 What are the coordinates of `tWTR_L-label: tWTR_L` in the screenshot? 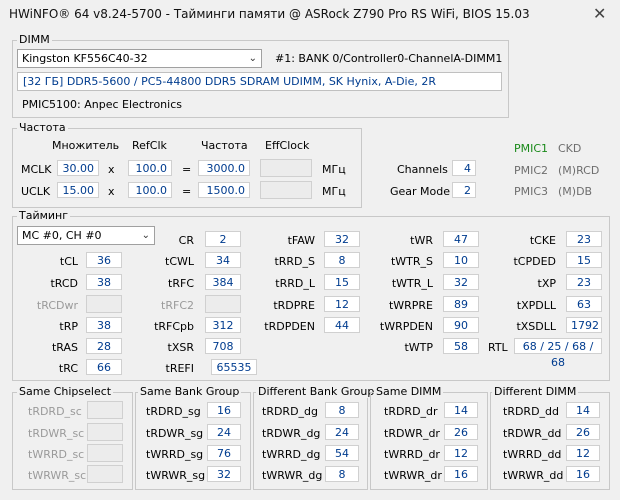 It's located at (412, 283).